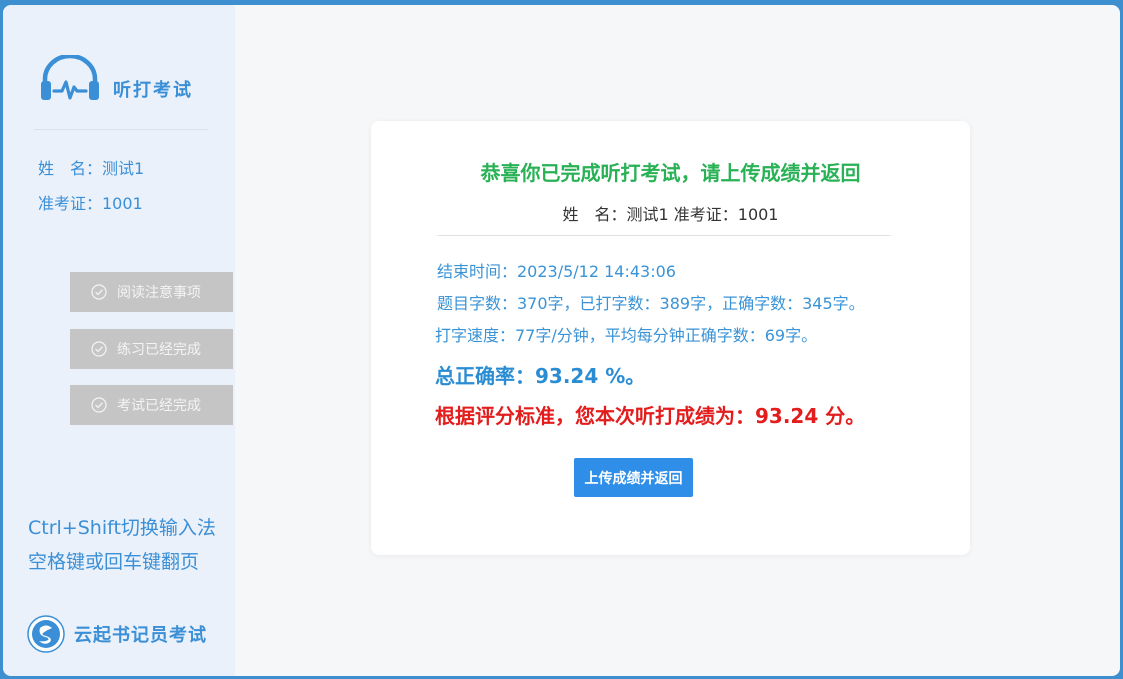 This screenshot has width=1123, height=679. I want to click on step-practice-done: 练习已经完成, so click(151, 349).